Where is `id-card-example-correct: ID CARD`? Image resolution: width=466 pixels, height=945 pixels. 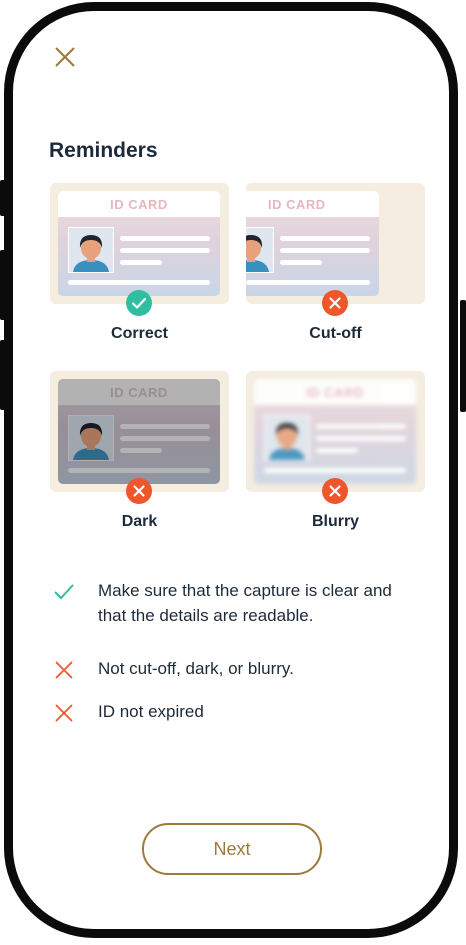
id-card-example-correct: ID CARD is located at coordinates (139, 243).